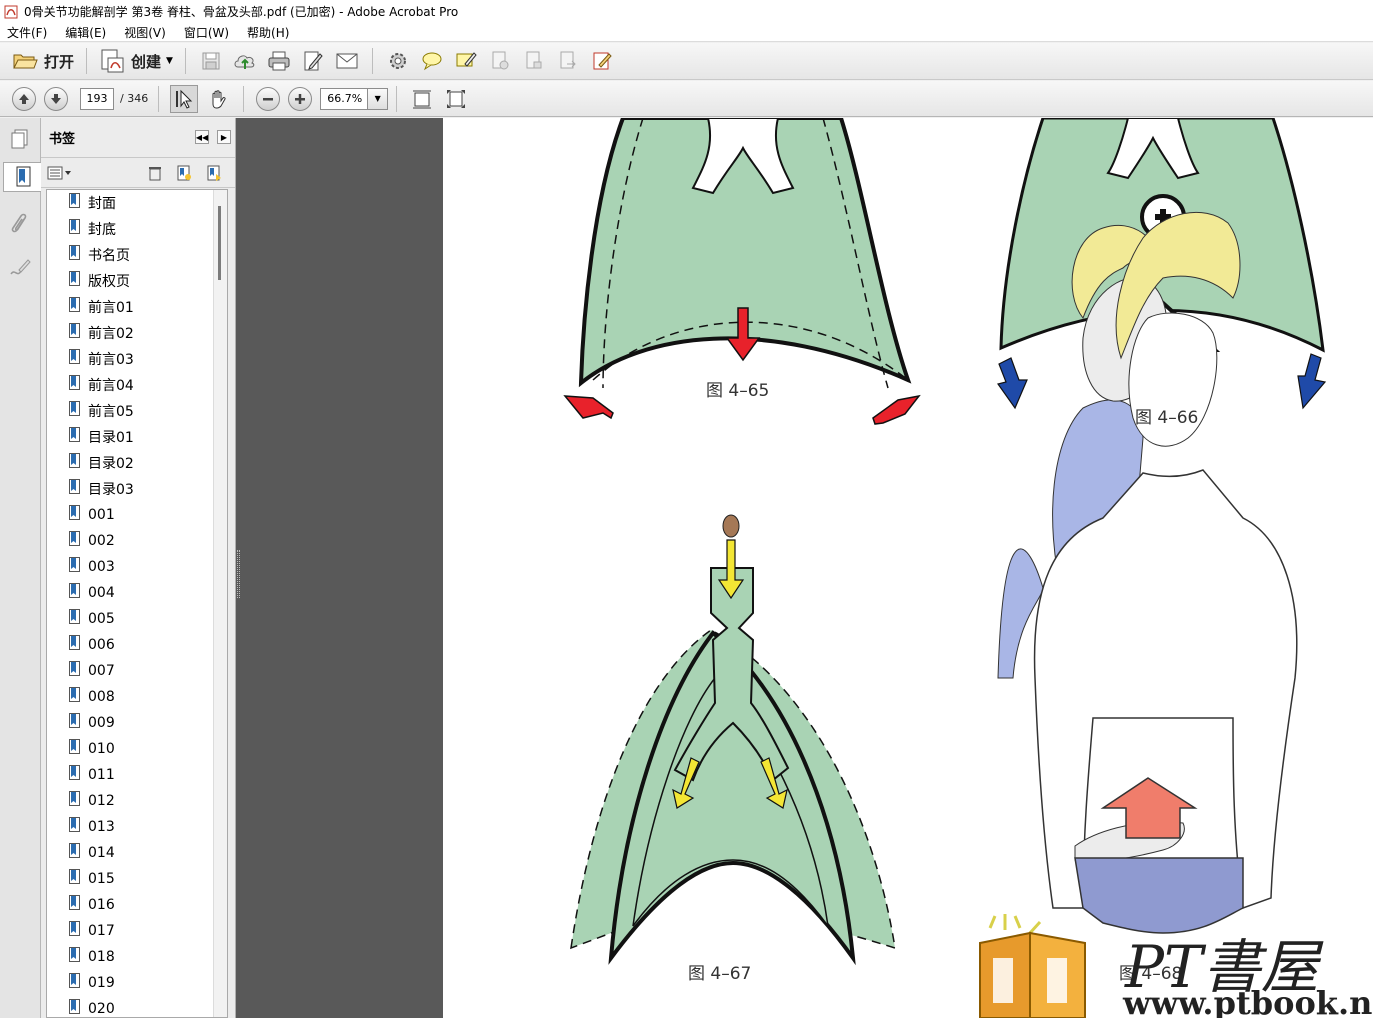 The width and height of the screenshot is (1373, 1018). I want to click on bookmark-label: 封面, so click(102, 204).